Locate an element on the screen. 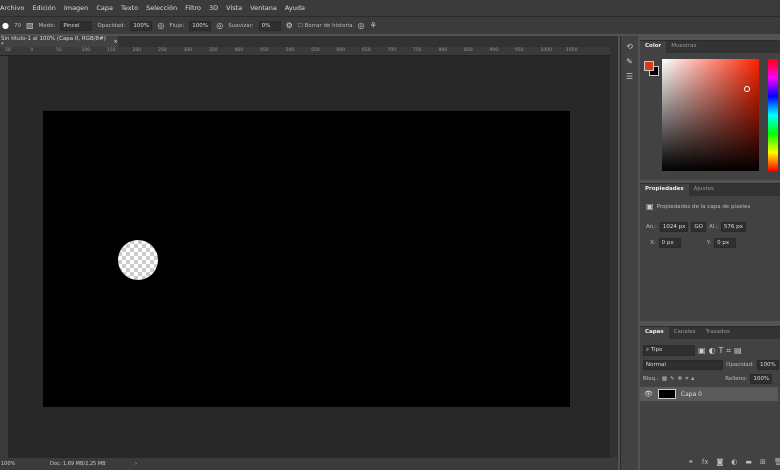 Image resolution: width=780 pixels, height=470 pixels. hue-slider is located at coordinates (773, 115).